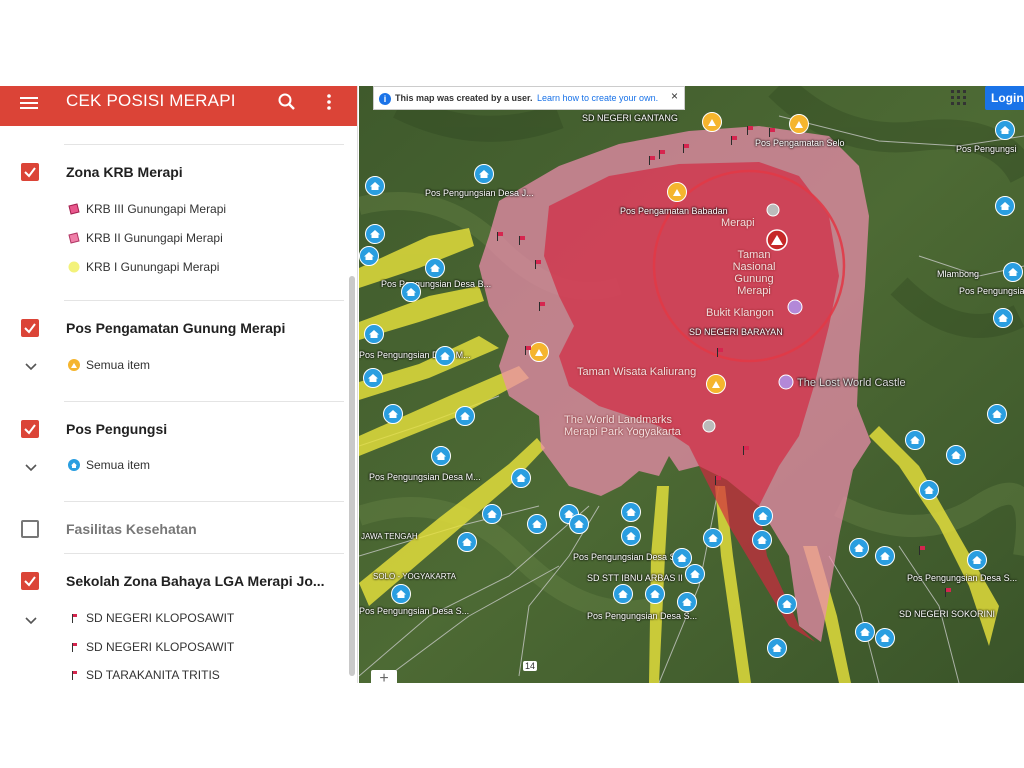 The width and height of the screenshot is (1024, 768). What do you see at coordinates (740, 313) in the screenshot?
I see `map-label: Bukit Klangon` at bounding box center [740, 313].